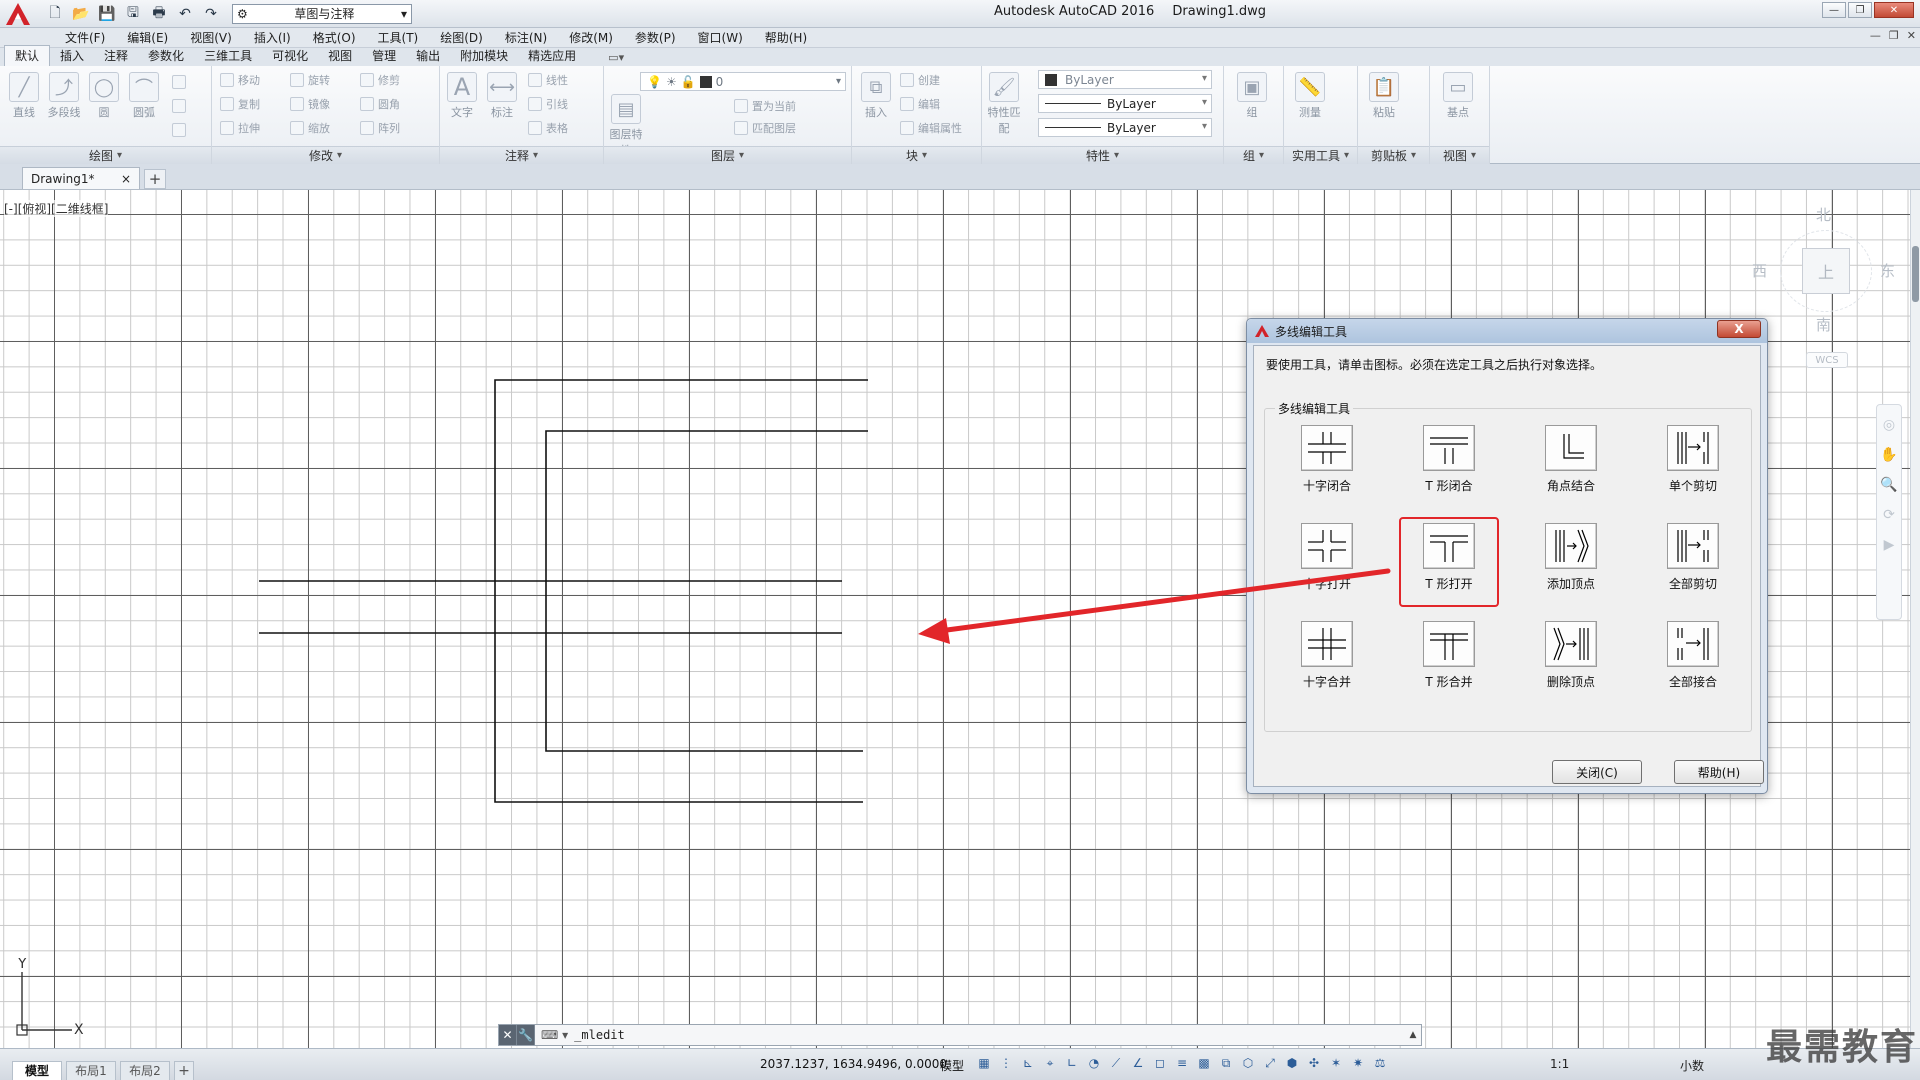 This screenshot has width=1920, height=1080. I want to click on ribbon-minimize-icon: ▭▾, so click(616, 58).